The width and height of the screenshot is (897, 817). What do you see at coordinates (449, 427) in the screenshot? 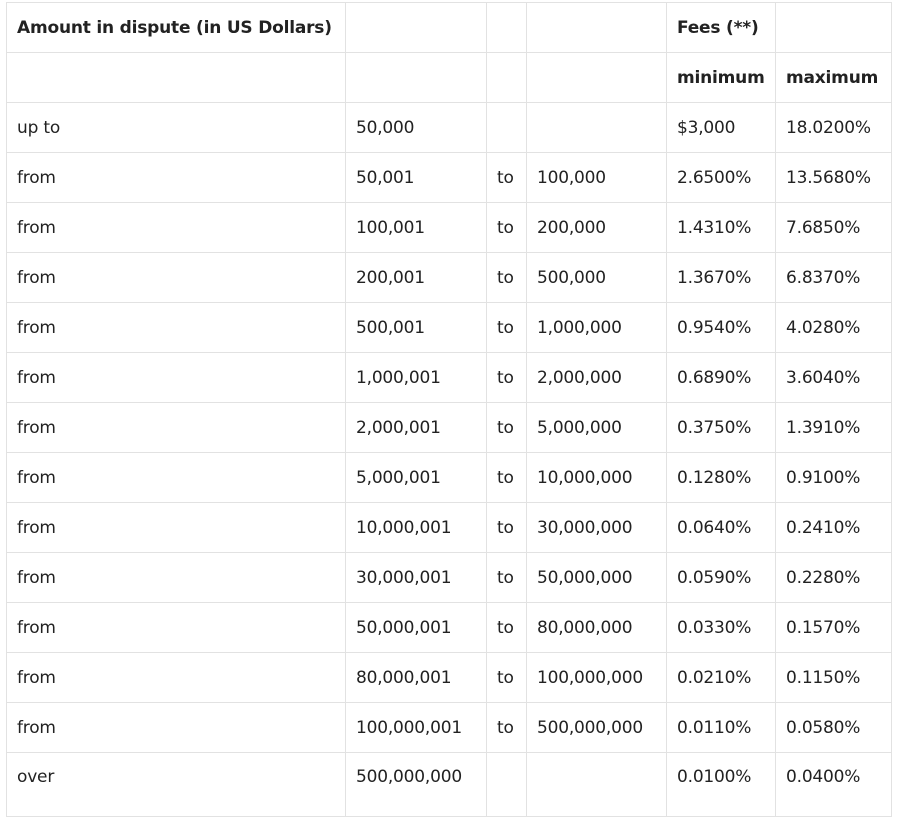
I see `table-row: from 2,000,001 to 5,000,000 0.3750% 1.3910%` at bounding box center [449, 427].